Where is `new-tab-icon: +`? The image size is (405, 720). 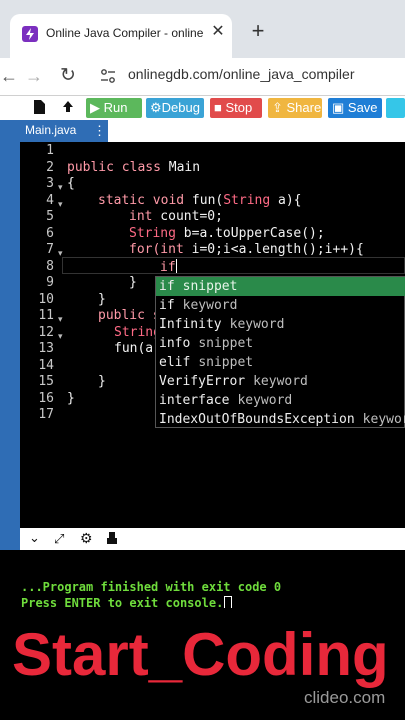
new-tab-icon: + is located at coordinates (258, 31).